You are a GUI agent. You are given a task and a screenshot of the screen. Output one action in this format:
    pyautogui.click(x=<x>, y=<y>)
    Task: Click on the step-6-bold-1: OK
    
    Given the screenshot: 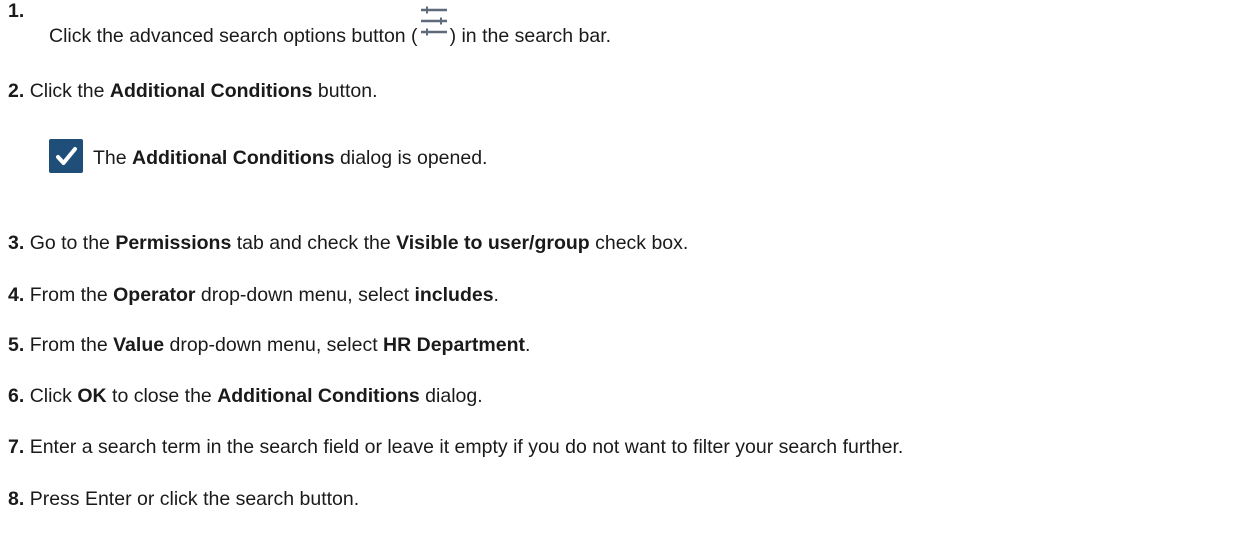 What is the action you would take?
    pyautogui.click(x=92, y=396)
    